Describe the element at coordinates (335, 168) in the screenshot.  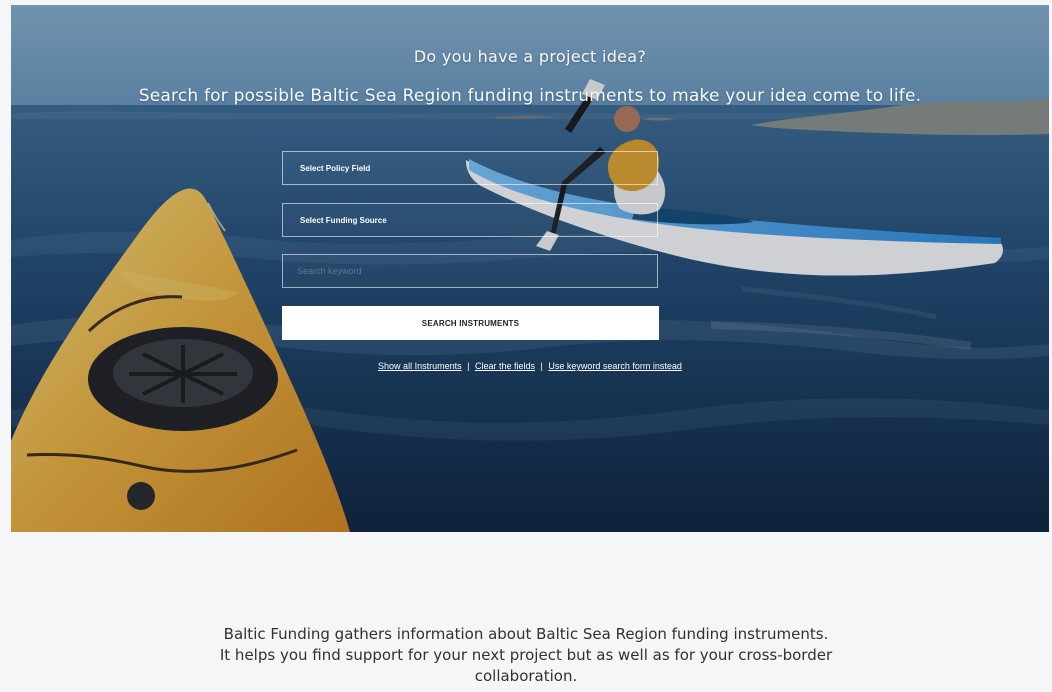
I see `policy-field-label: Select Policy Field` at that location.